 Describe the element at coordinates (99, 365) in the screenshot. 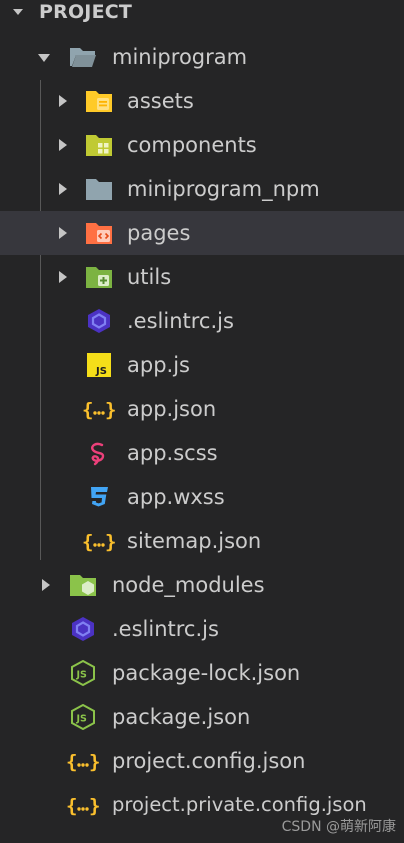

I see `javascript-icon: JS` at that location.